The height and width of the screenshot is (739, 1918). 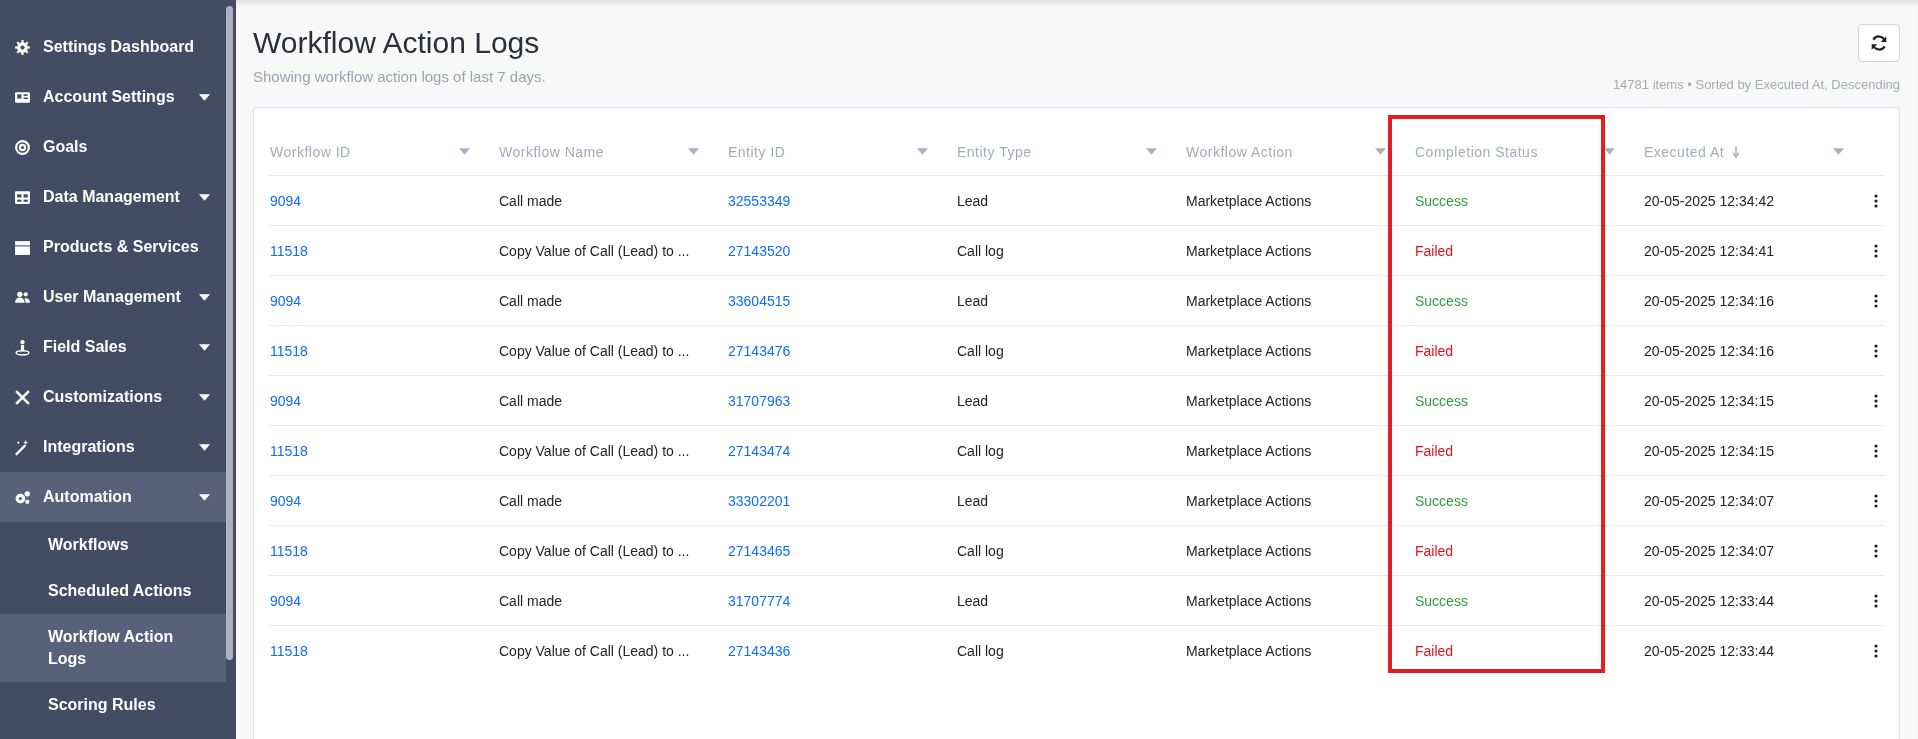 I want to click on refresh-icon, so click(x=1879, y=43).